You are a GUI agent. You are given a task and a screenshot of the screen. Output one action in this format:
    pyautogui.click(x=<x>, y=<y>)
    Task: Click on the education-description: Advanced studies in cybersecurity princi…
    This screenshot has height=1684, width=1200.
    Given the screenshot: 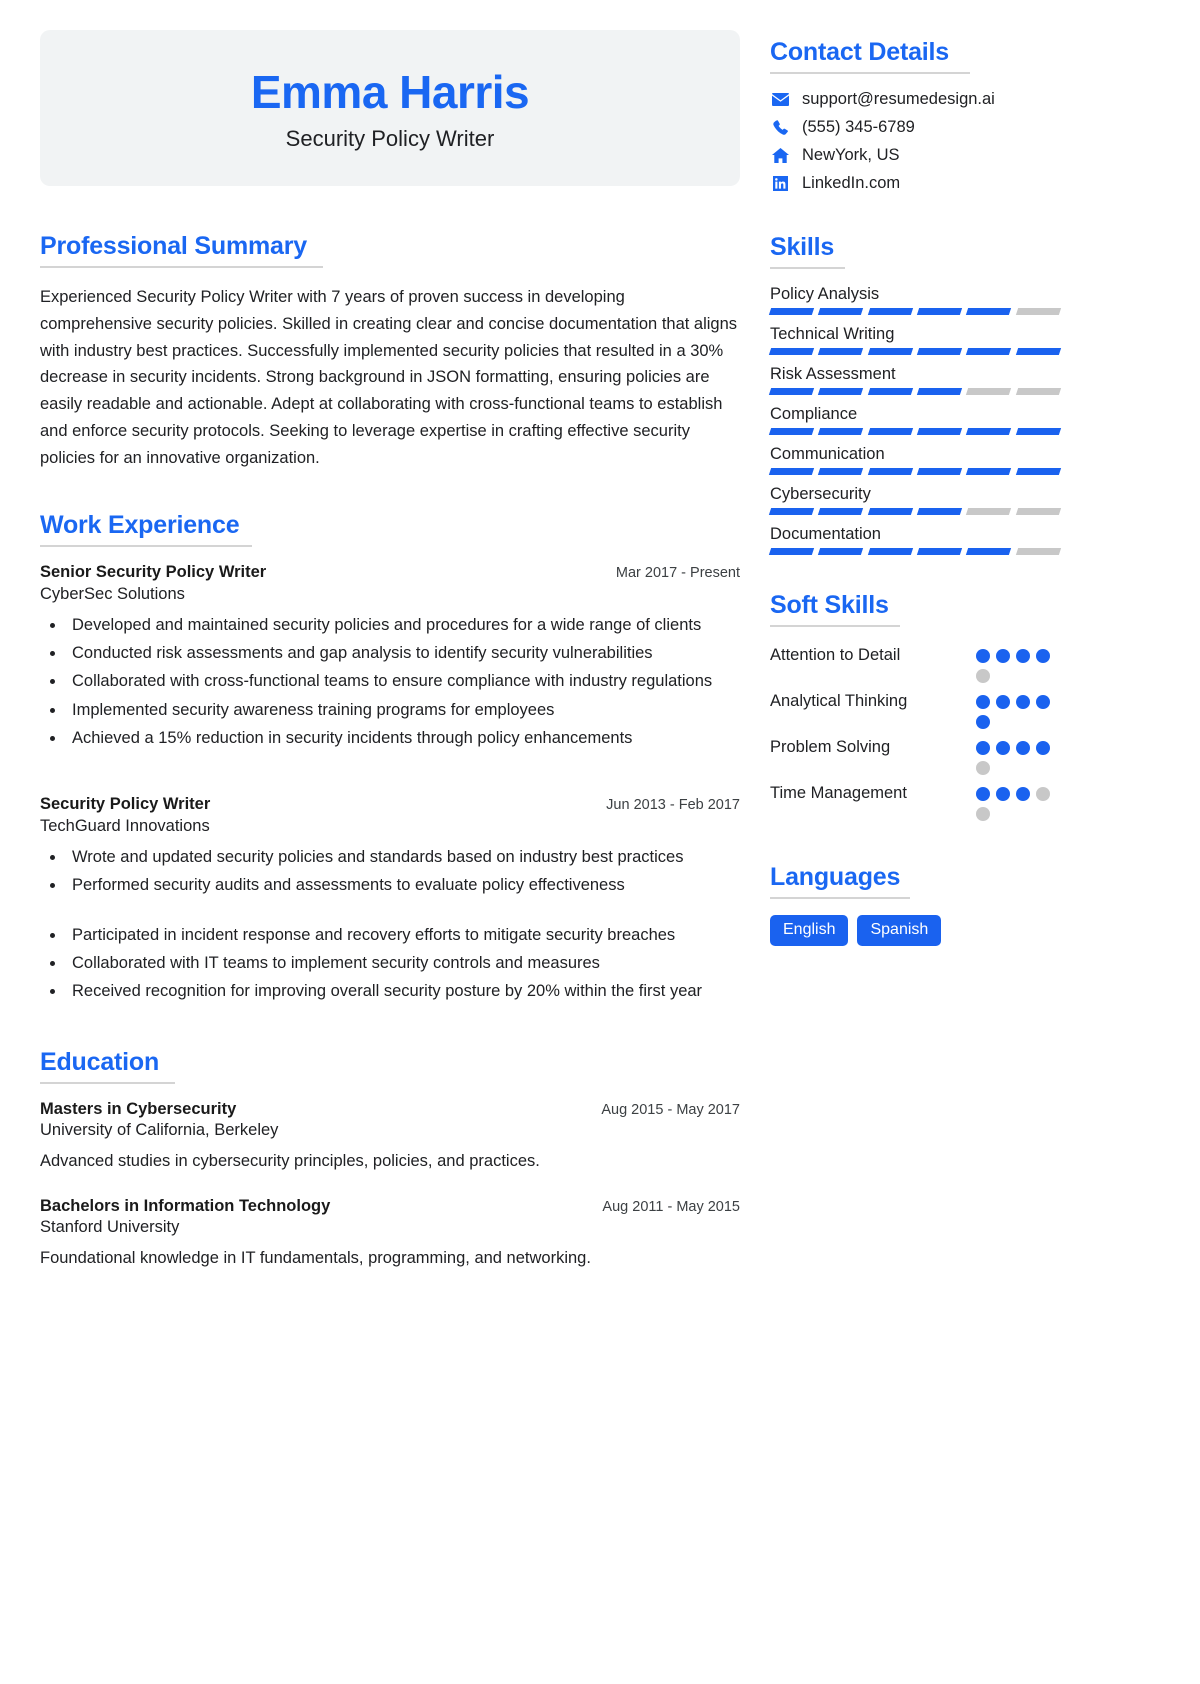 What is the action you would take?
    pyautogui.click(x=290, y=1160)
    